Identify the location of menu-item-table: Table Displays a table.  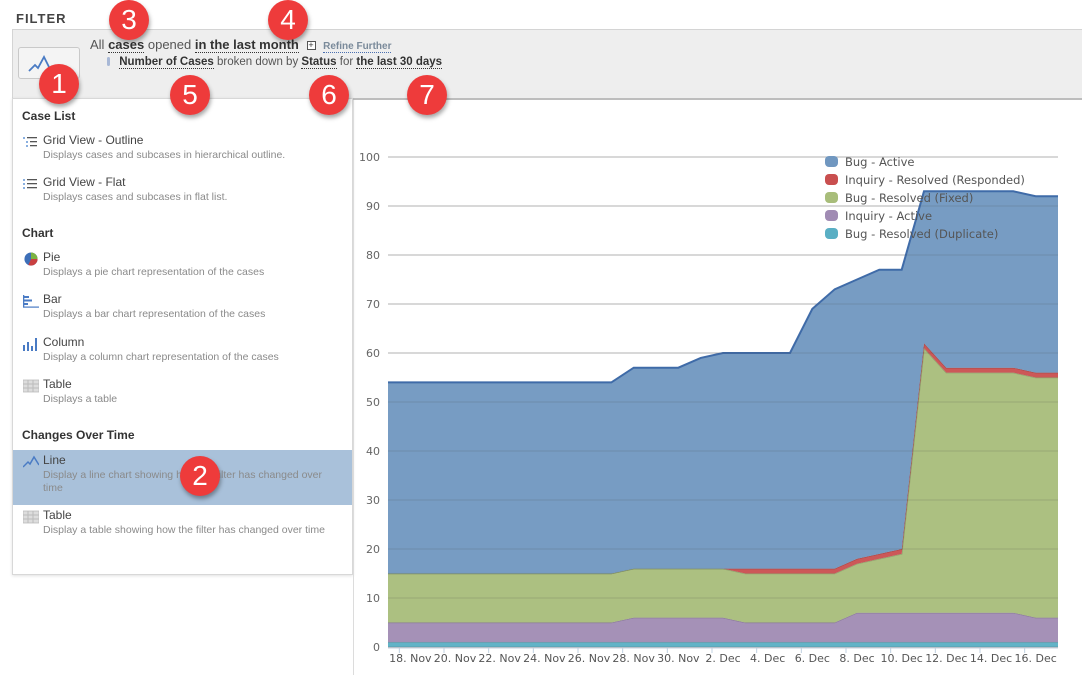
(182, 391).